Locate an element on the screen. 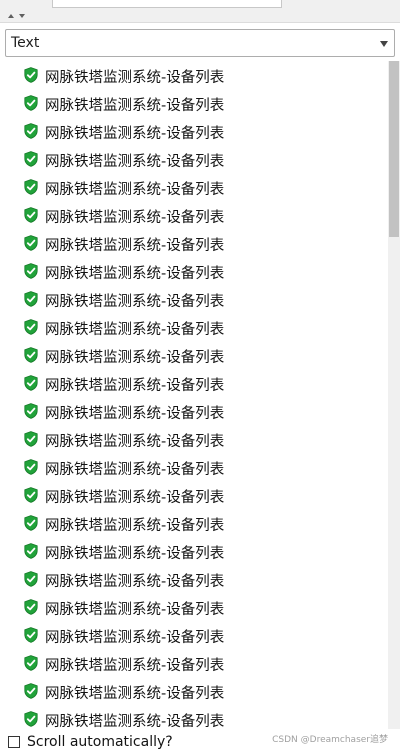 The image size is (400, 751). scrollbar-thumb is located at coordinates (394, 149).